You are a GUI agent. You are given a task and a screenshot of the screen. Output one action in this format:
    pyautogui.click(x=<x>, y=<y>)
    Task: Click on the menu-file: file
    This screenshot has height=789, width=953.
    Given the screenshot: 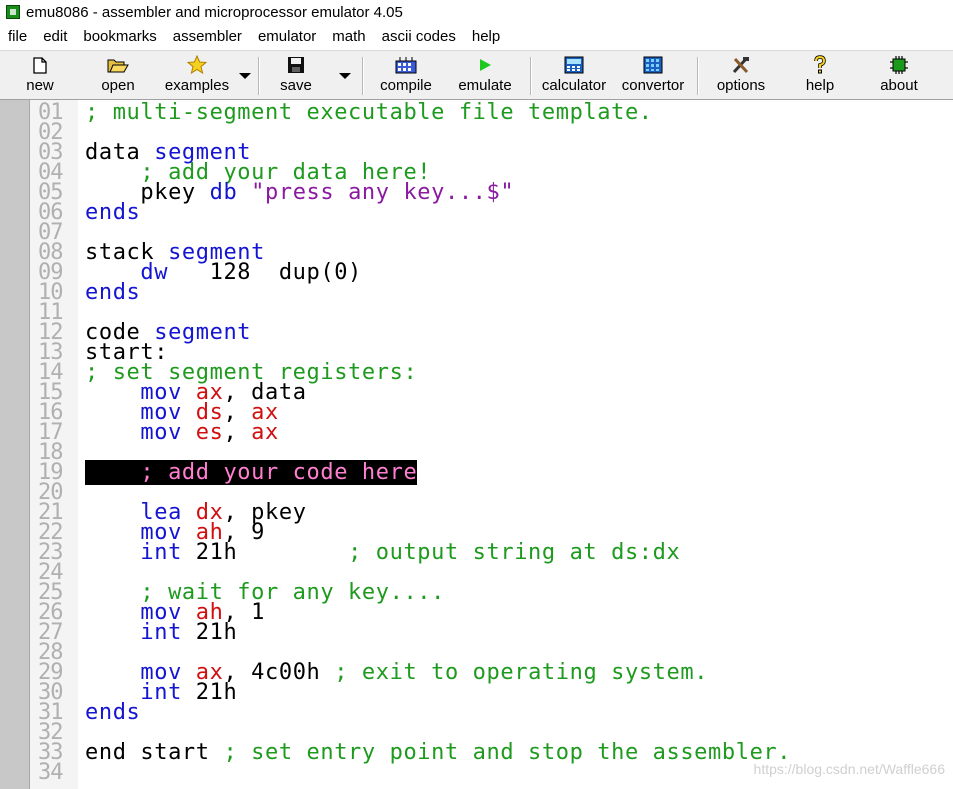 What is the action you would take?
    pyautogui.click(x=17, y=37)
    